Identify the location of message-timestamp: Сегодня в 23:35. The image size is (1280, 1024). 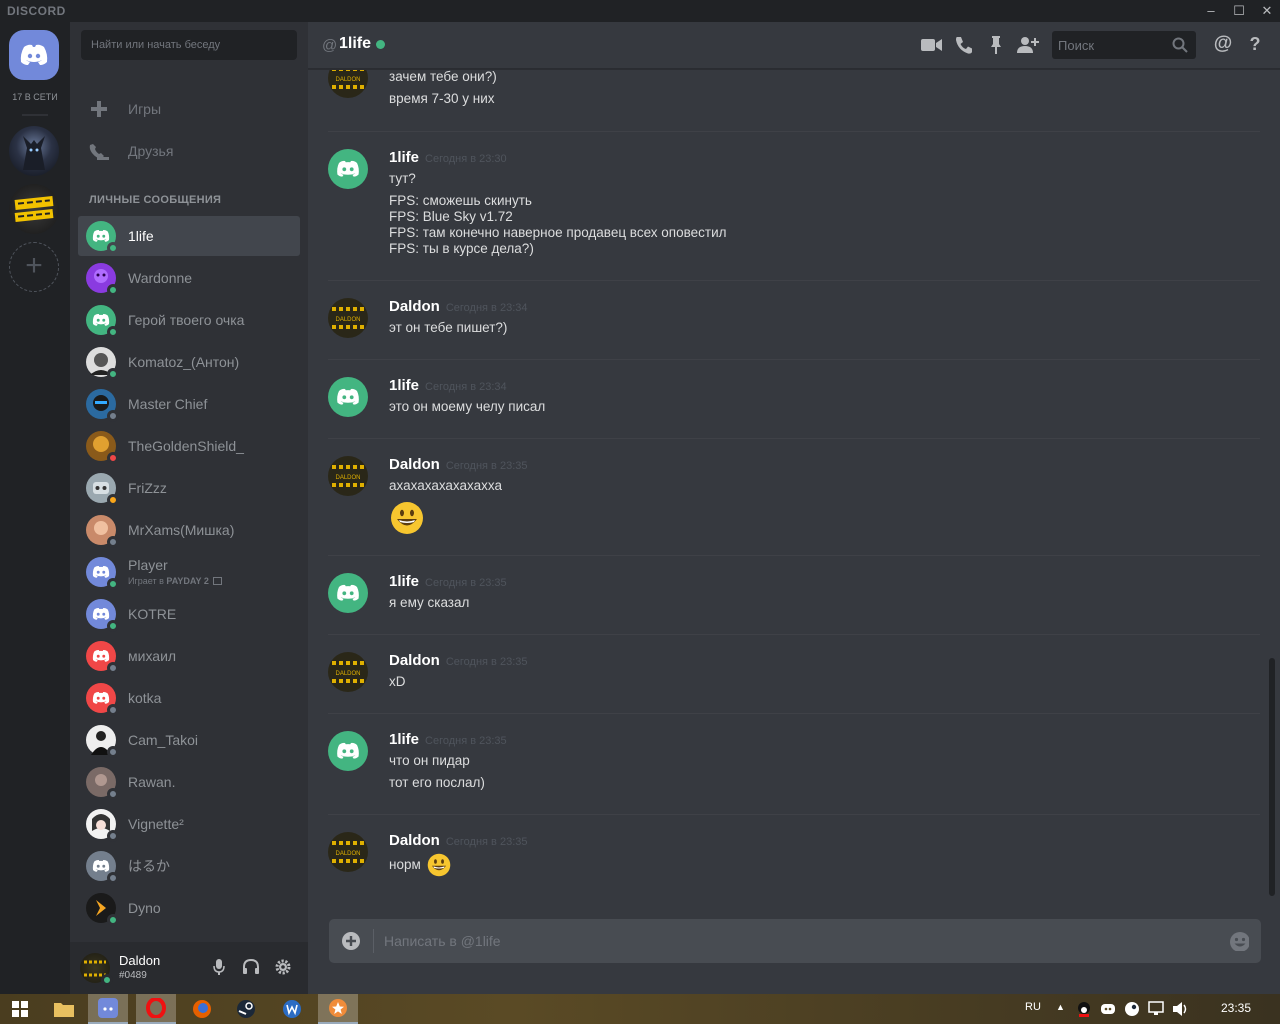
(486, 842).